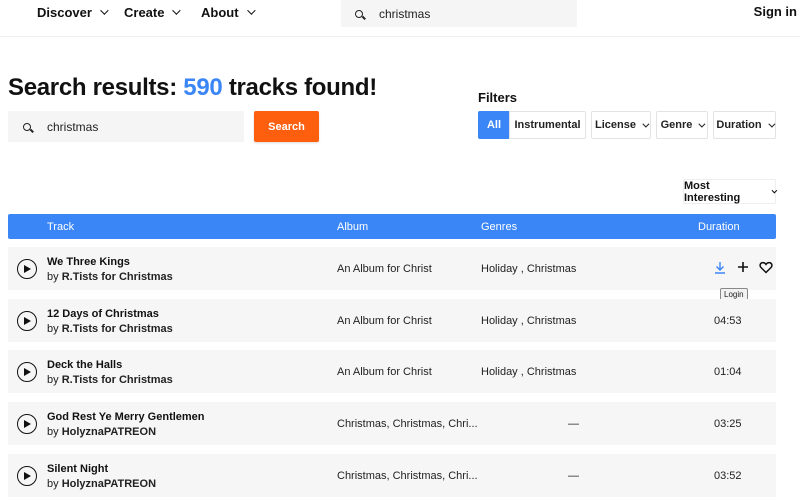  I want to click on header-album: Album, so click(352, 227).